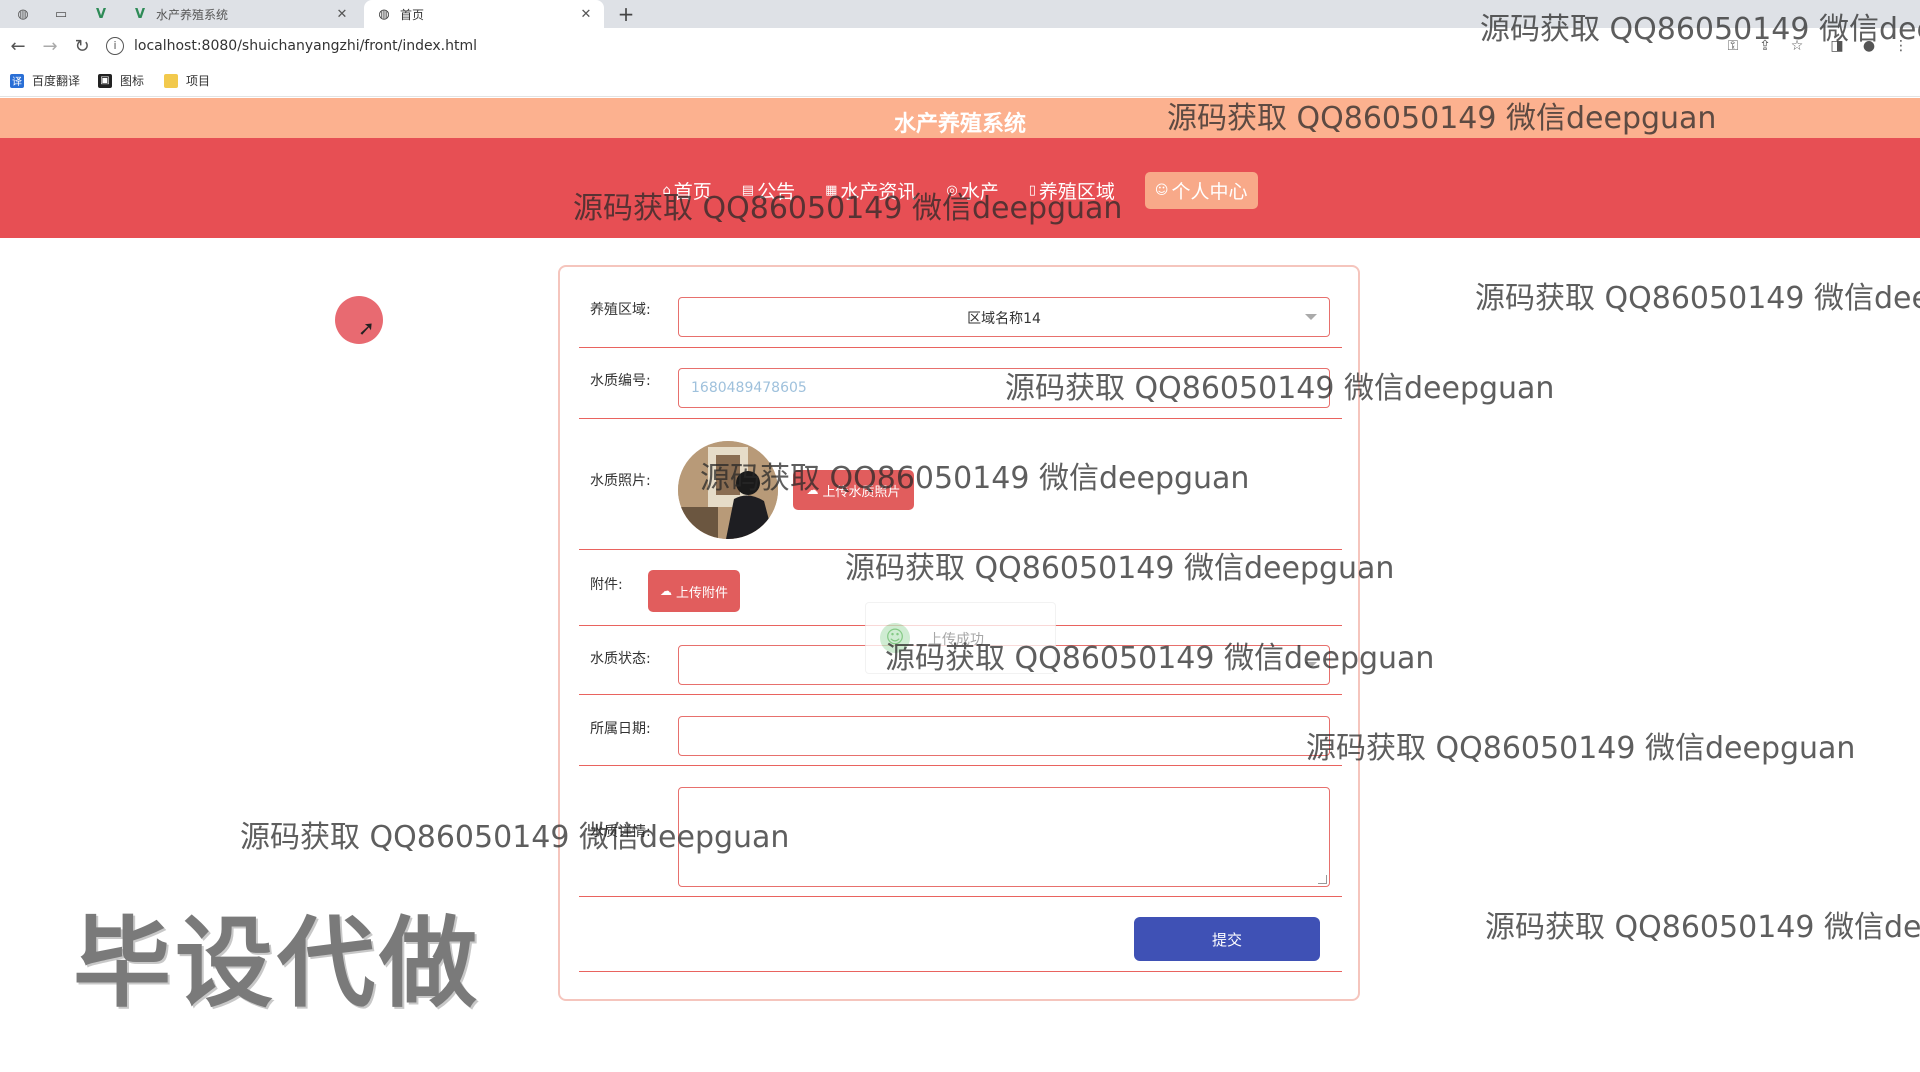 Image resolution: width=1920 pixels, height=1072 pixels. What do you see at coordinates (1004, 736) in the screenshot?
I see `date-input` at bounding box center [1004, 736].